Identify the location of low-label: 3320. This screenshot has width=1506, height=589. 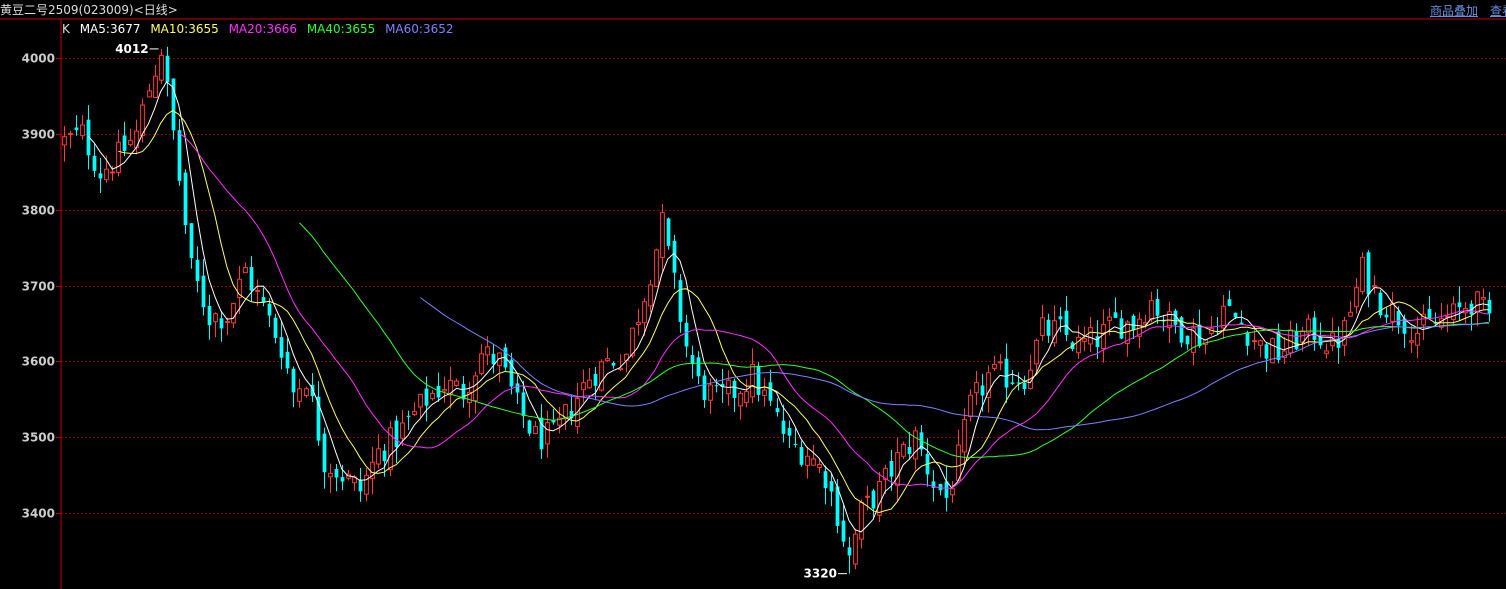
(820, 574).